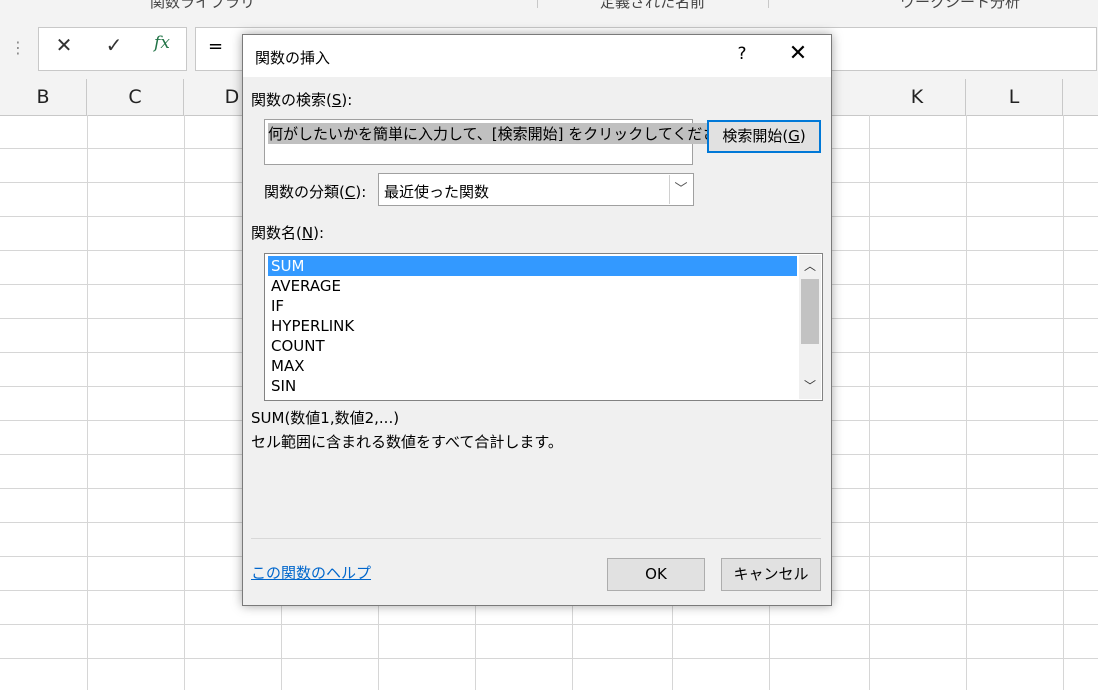 This screenshot has height=690, width=1098. What do you see at coordinates (764, 136) in the screenshot?
I see `search-button: 検索開始(G)` at bounding box center [764, 136].